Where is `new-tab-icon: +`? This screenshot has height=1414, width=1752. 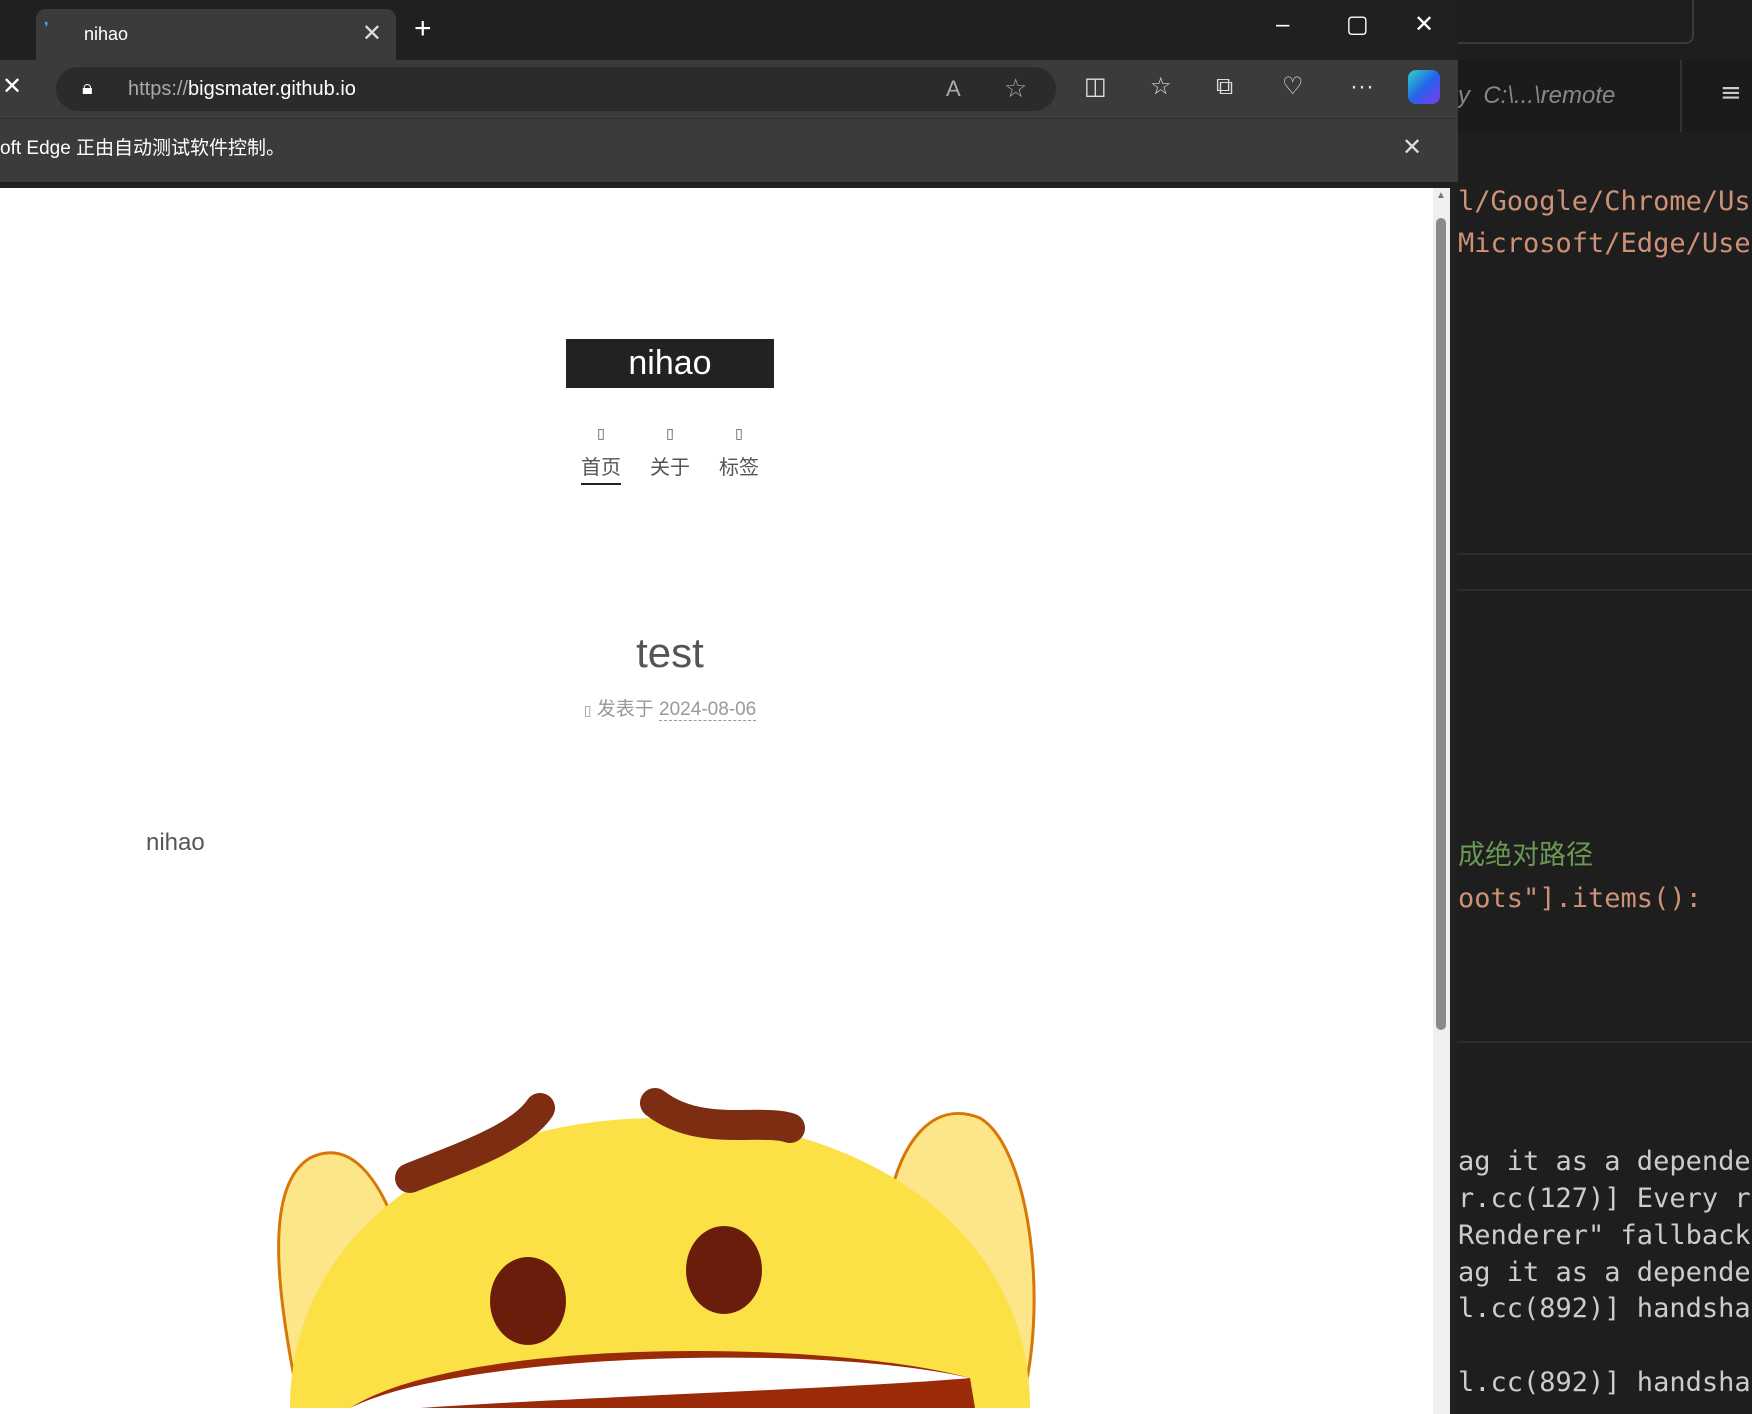
new-tab-icon: + is located at coordinates (423, 29).